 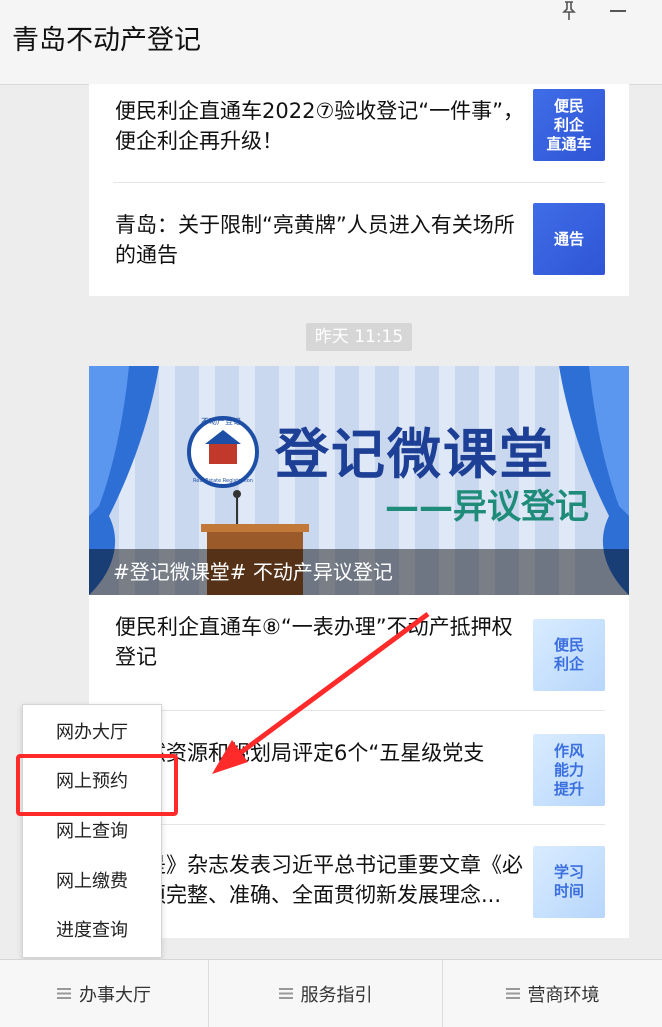 I want to click on bottom-menu-bar: 办事大厅 服务指引 营商环境, so click(x=331, y=993).